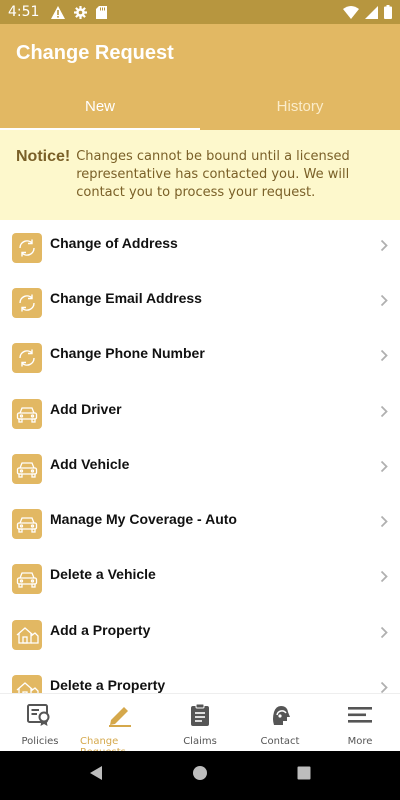  I want to click on gear-icon, so click(81, 12).